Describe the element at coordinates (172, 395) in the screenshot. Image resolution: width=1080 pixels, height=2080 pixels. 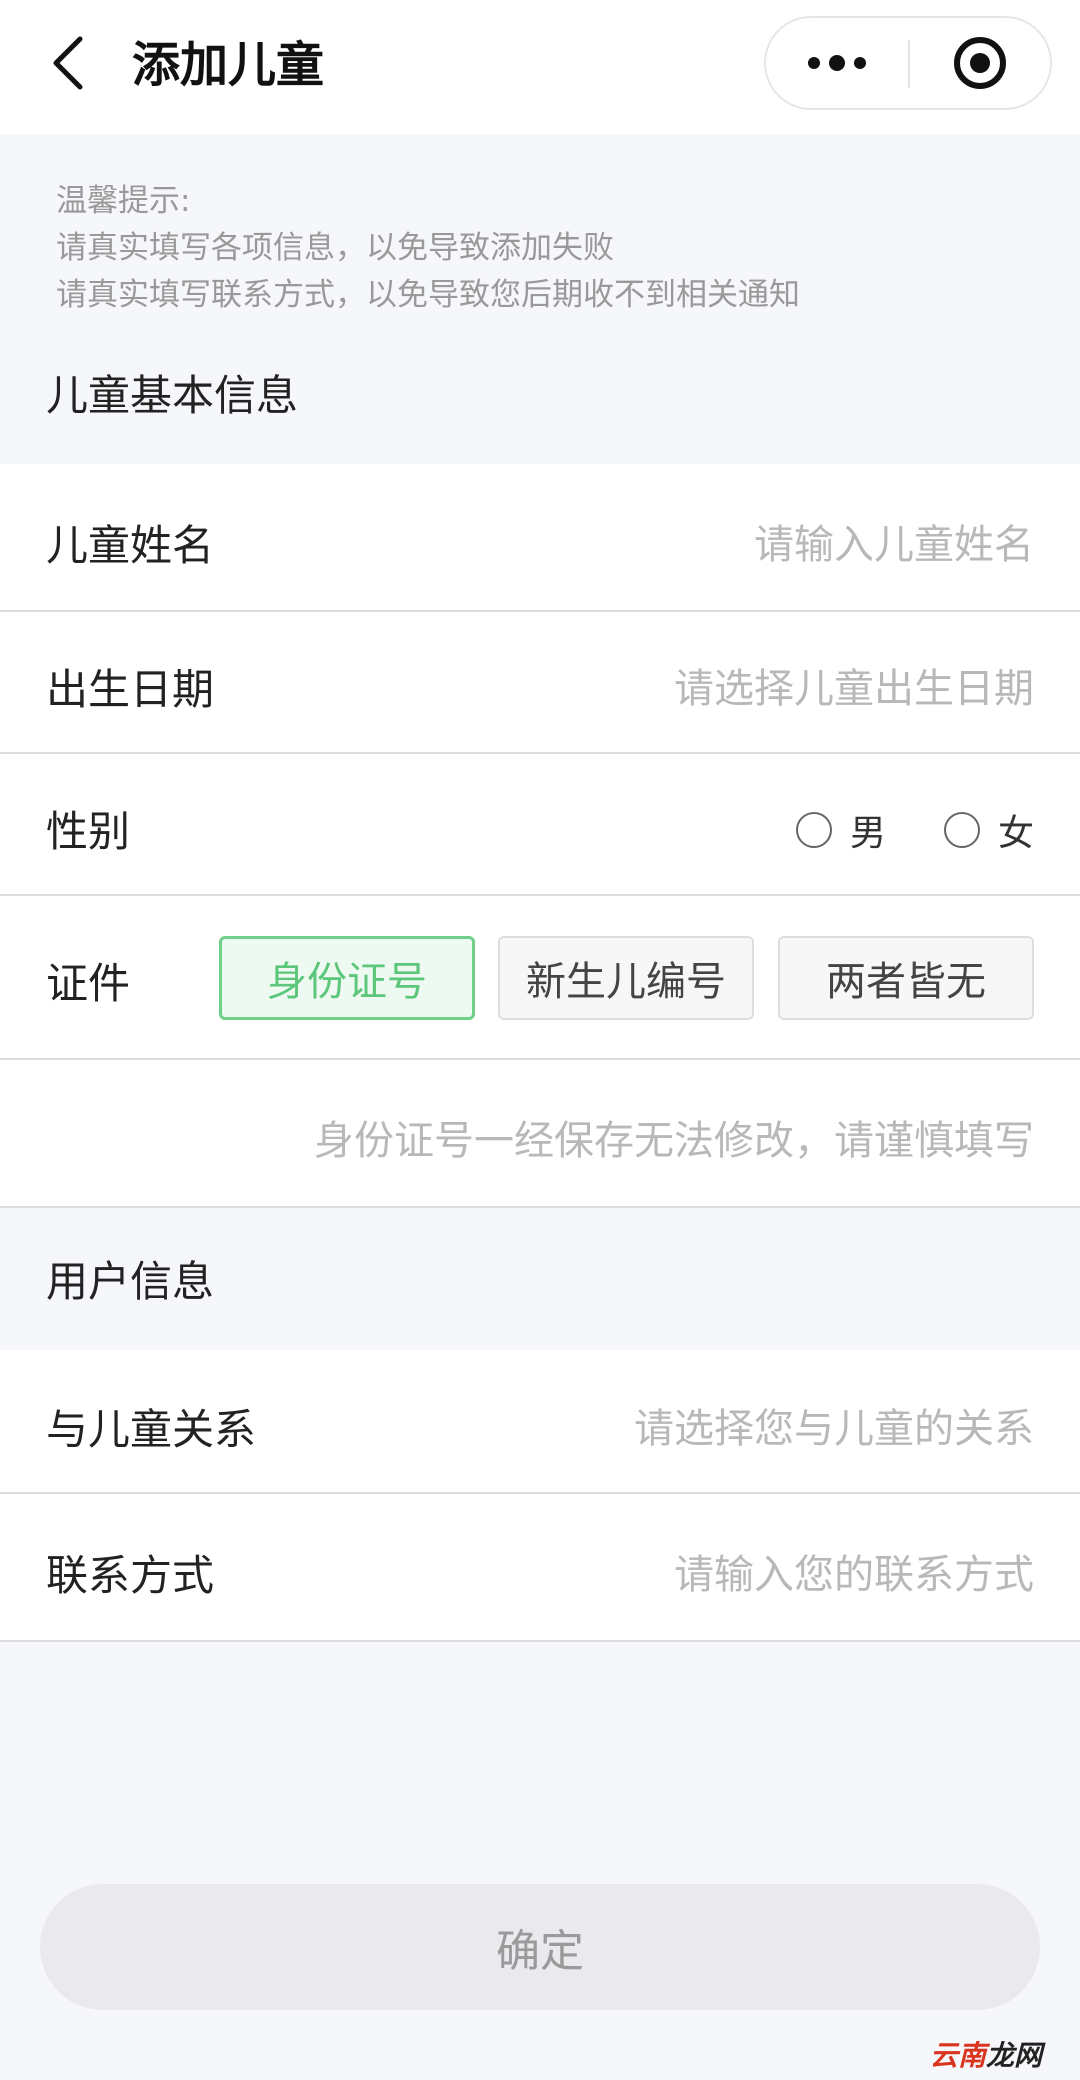
I see `child-section-title: 儿童基本信息` at that location.